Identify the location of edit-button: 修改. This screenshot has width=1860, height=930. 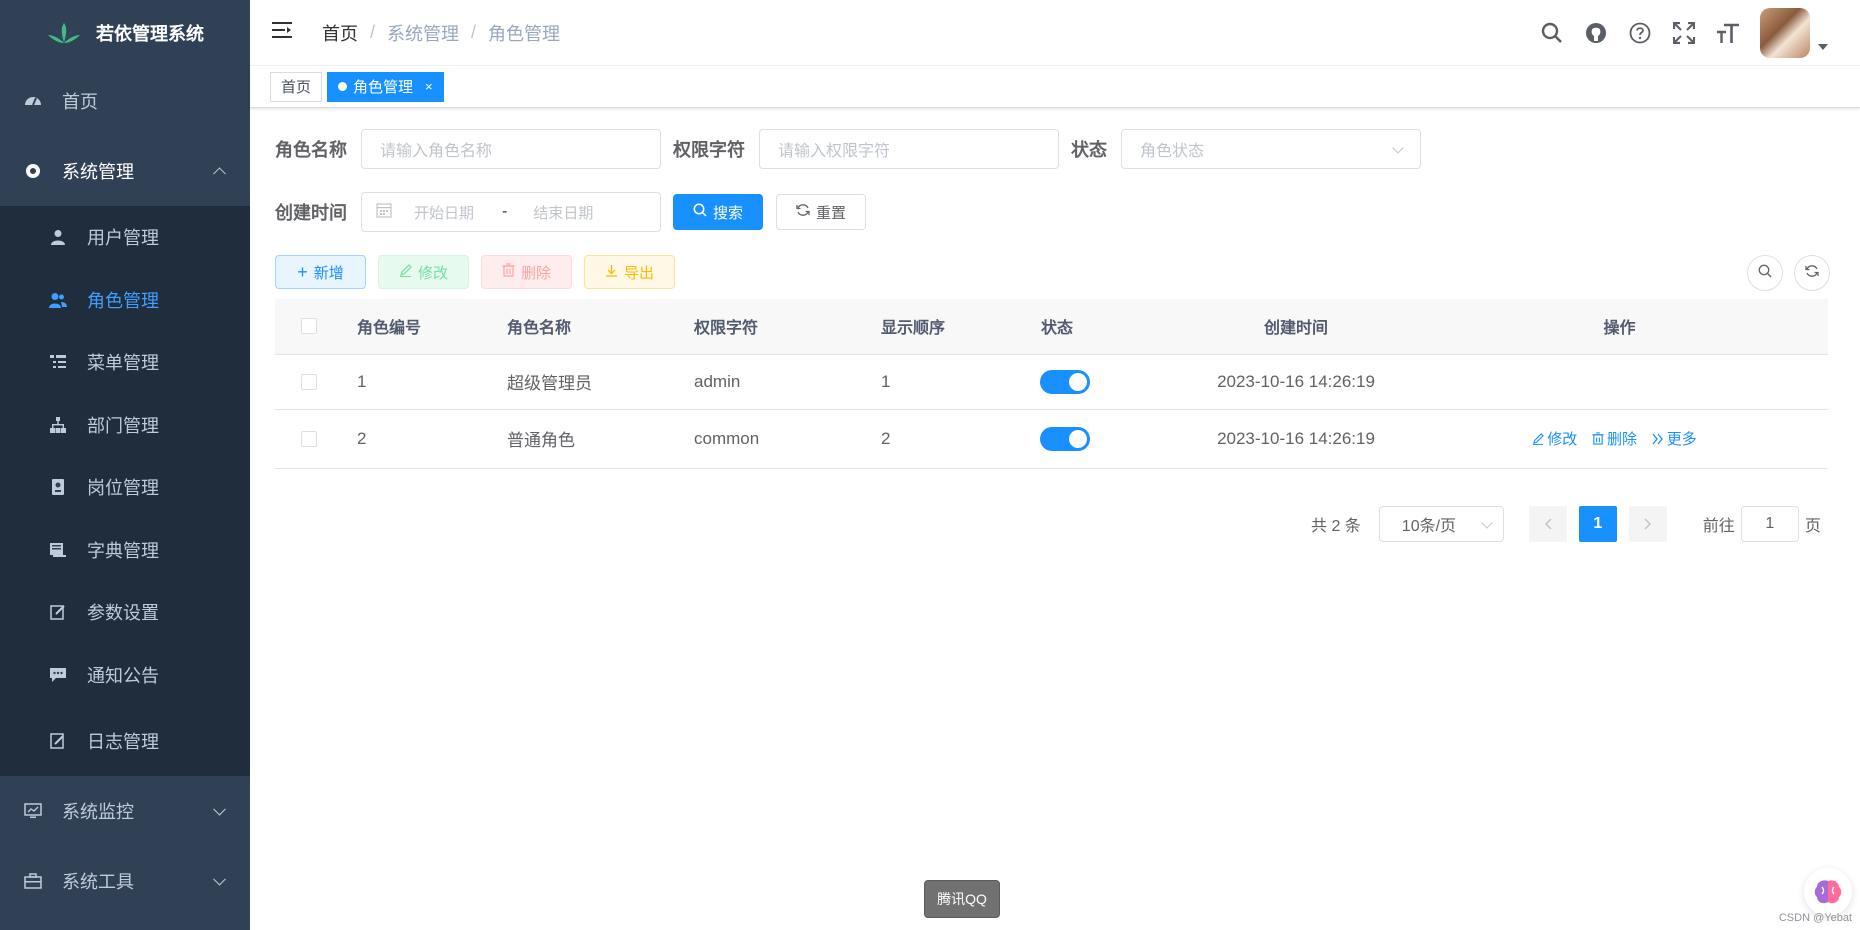
(423, 272).